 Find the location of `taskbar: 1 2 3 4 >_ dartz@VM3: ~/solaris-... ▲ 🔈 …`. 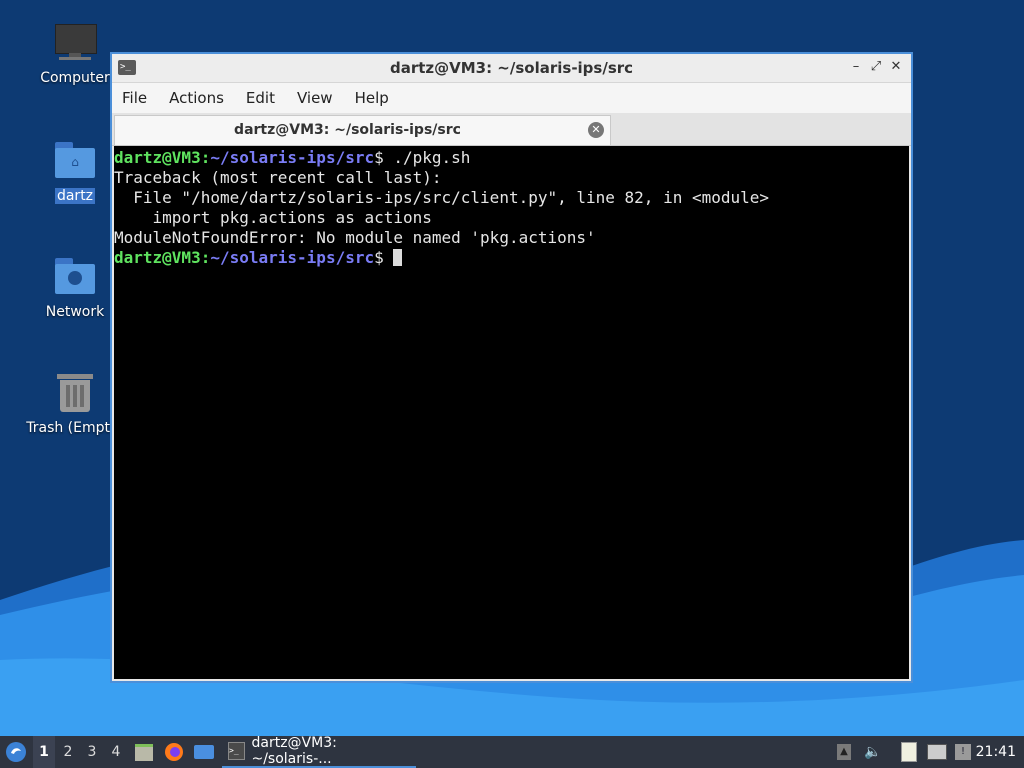

taskbar: 1 2 3 4 >_ dartz@VM3: ~/solaris-... ▲ 🔈 … is located at coordinates (512, 751).